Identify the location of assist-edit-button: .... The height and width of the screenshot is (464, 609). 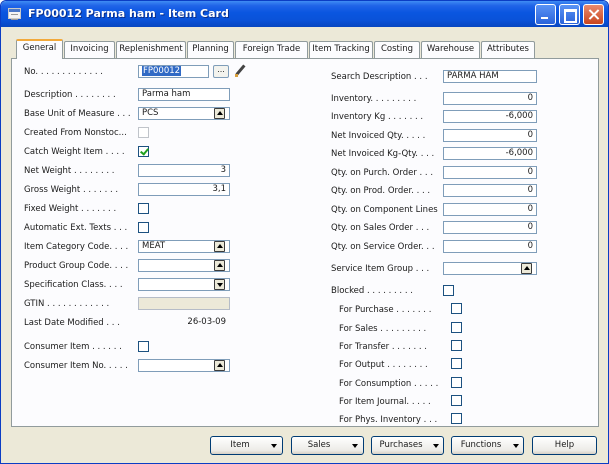
(221, 71).